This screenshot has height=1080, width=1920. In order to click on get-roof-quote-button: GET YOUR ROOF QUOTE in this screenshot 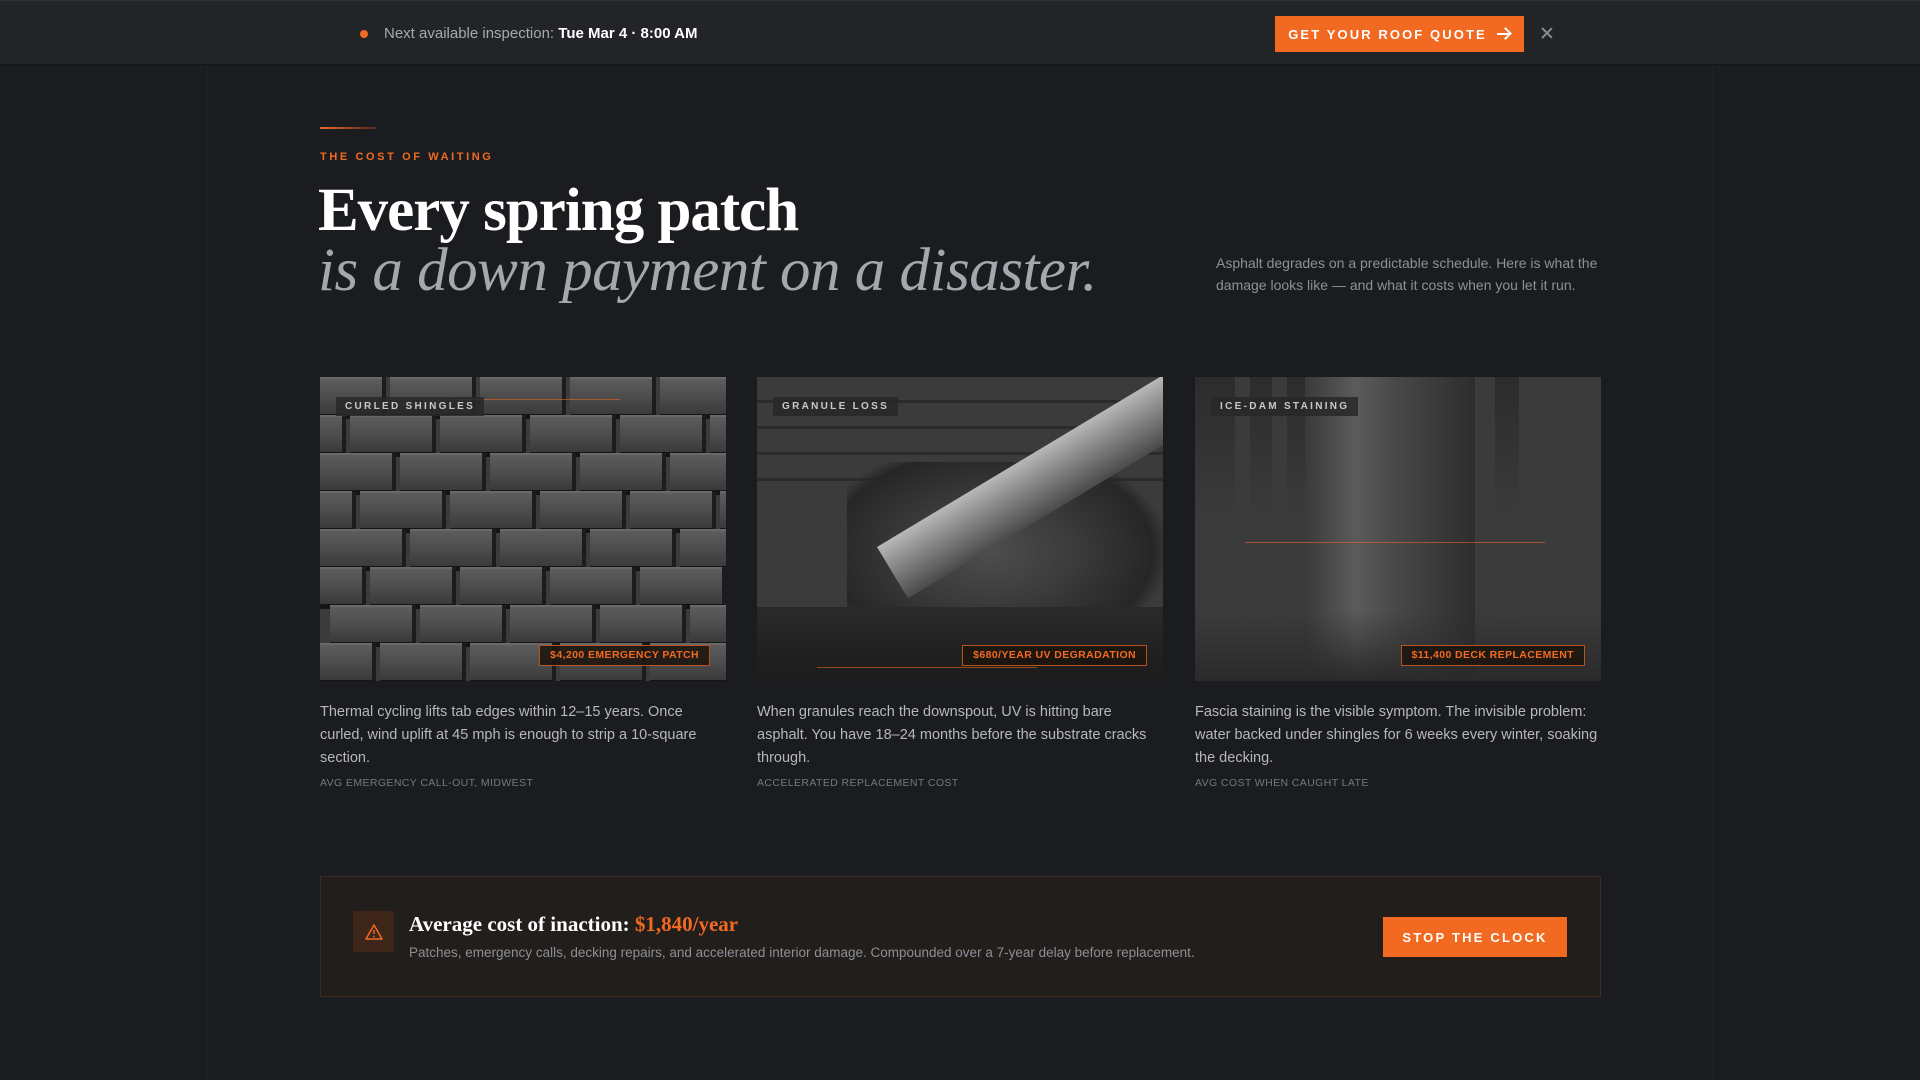, I will do `click(1399, 34)`.